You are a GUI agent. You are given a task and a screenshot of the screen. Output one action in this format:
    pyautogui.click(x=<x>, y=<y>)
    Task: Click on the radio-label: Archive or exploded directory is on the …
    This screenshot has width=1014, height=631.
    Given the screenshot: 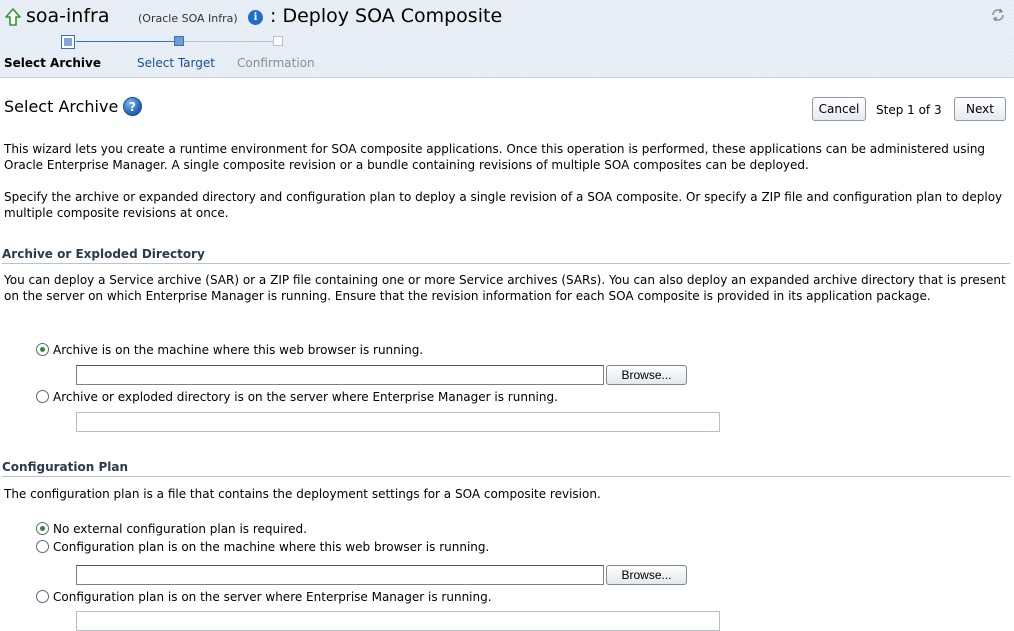 What is the action you would take?
    pyautogui.click(x=305, y=397)
    